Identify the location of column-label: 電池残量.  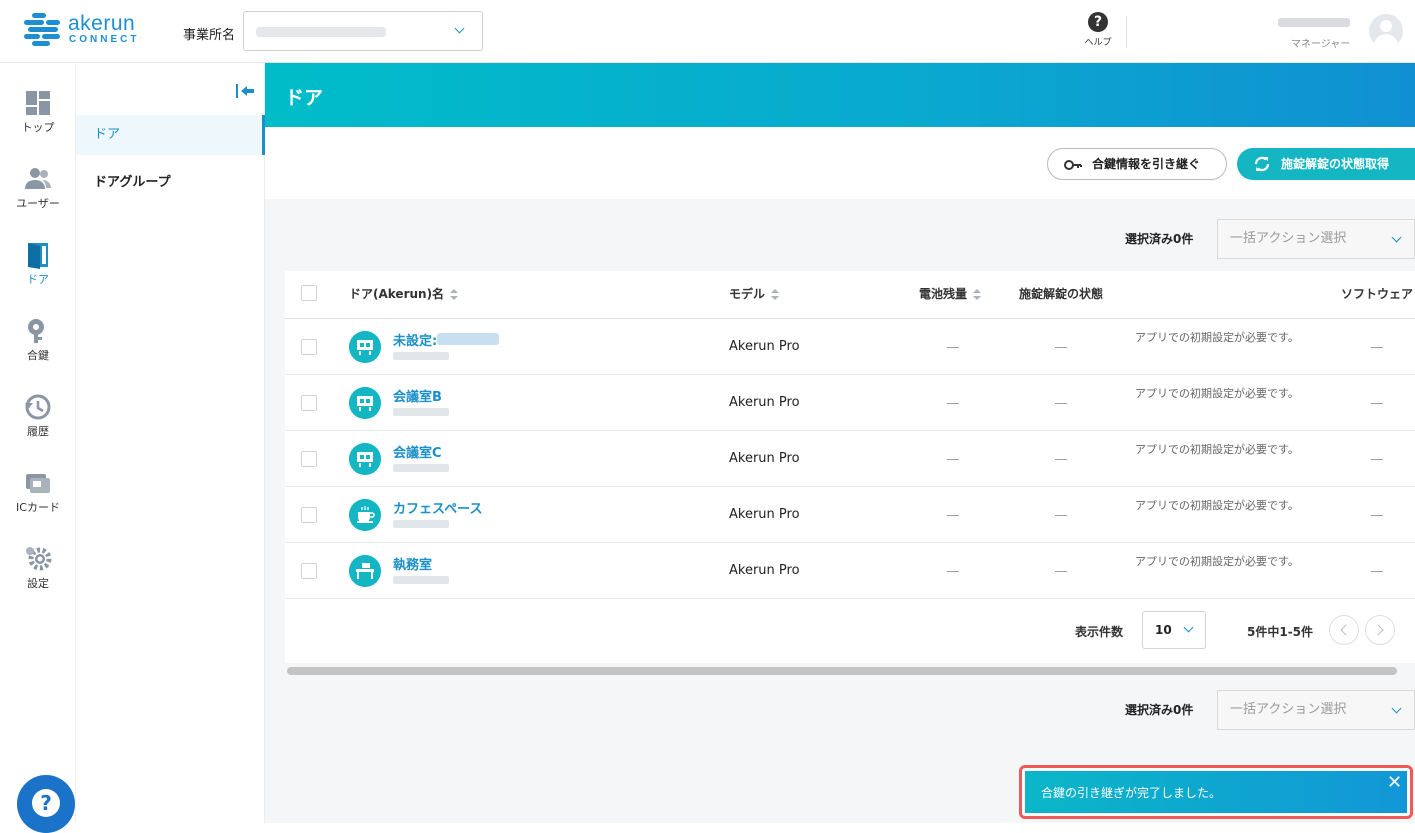
(943, 294).